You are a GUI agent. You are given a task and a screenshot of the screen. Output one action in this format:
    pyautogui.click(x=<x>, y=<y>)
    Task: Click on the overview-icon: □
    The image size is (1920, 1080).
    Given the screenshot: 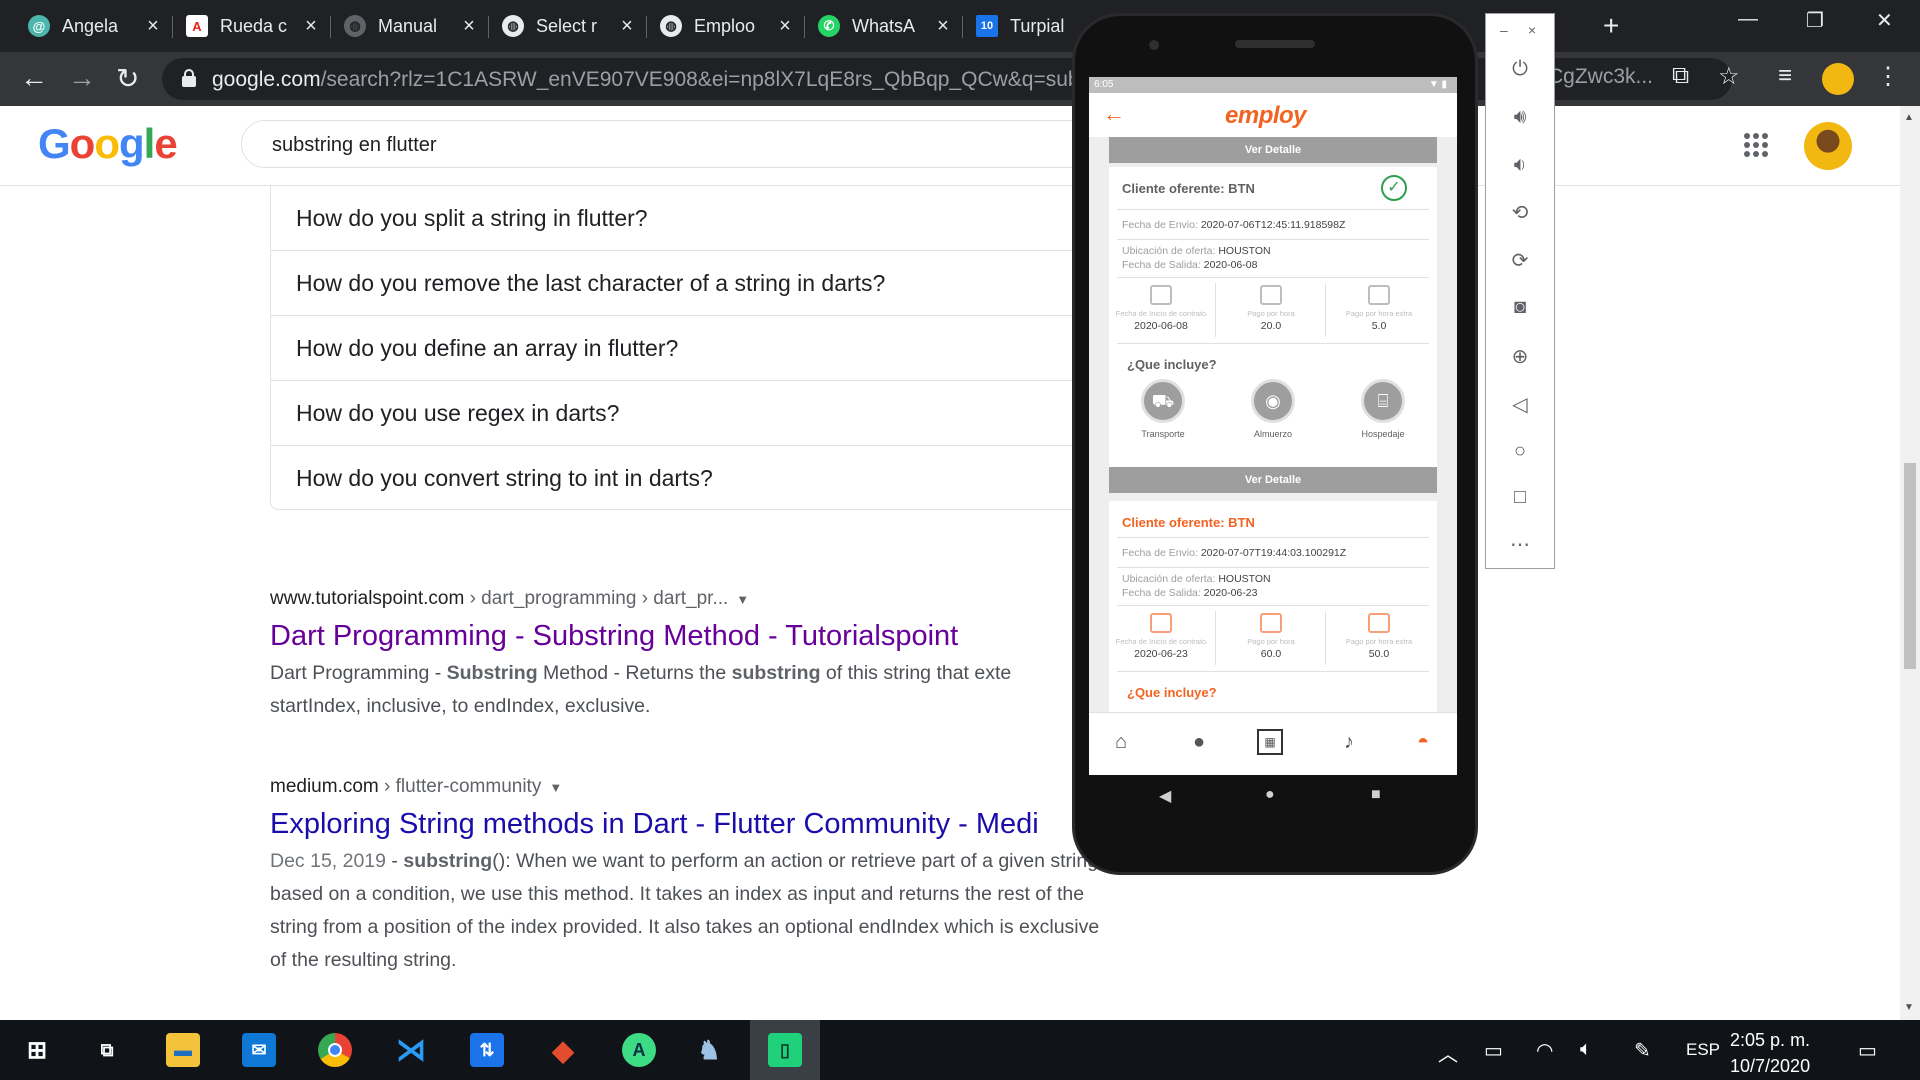 What is the action you would take?
    pyautogui.click(x=1520, y=497)
    